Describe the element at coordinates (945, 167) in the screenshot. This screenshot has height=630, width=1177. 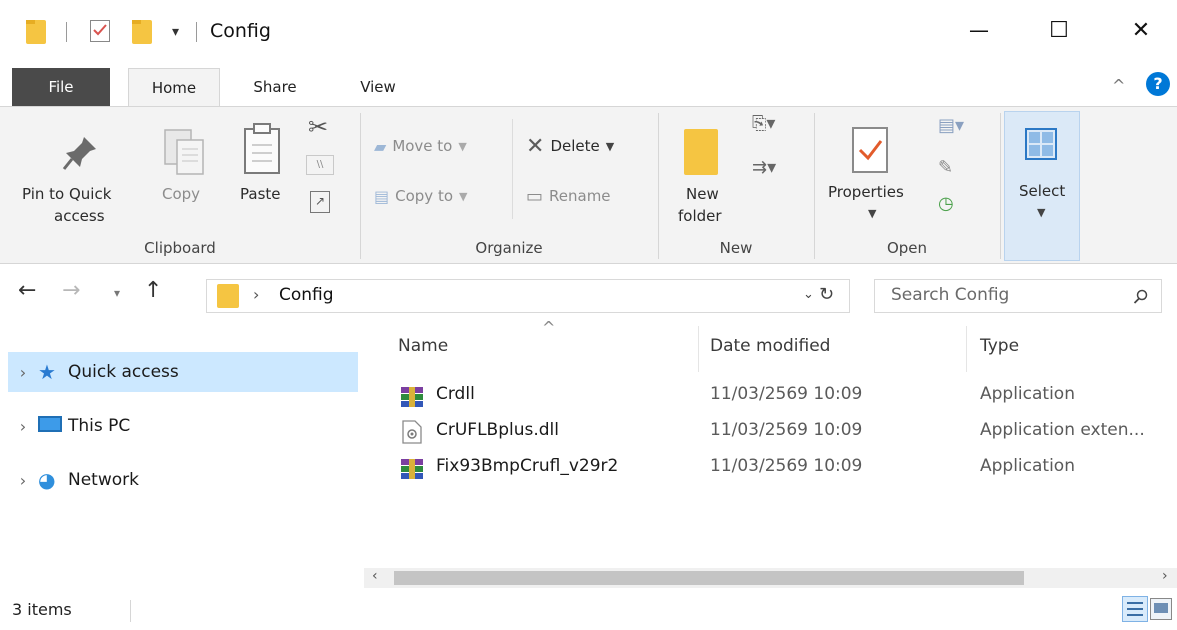
I see `edit-icon: ✎` at that location.